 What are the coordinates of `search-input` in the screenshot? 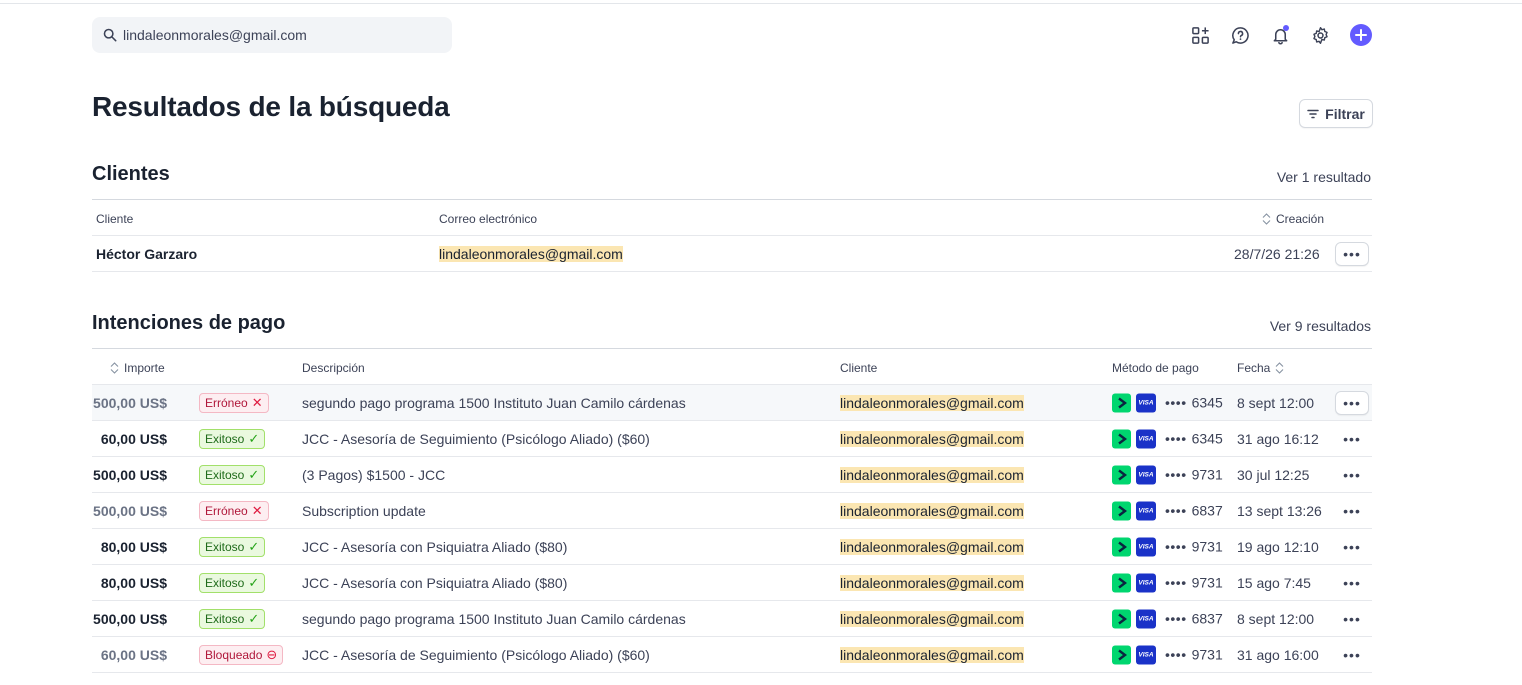 It's located at (283, 35).